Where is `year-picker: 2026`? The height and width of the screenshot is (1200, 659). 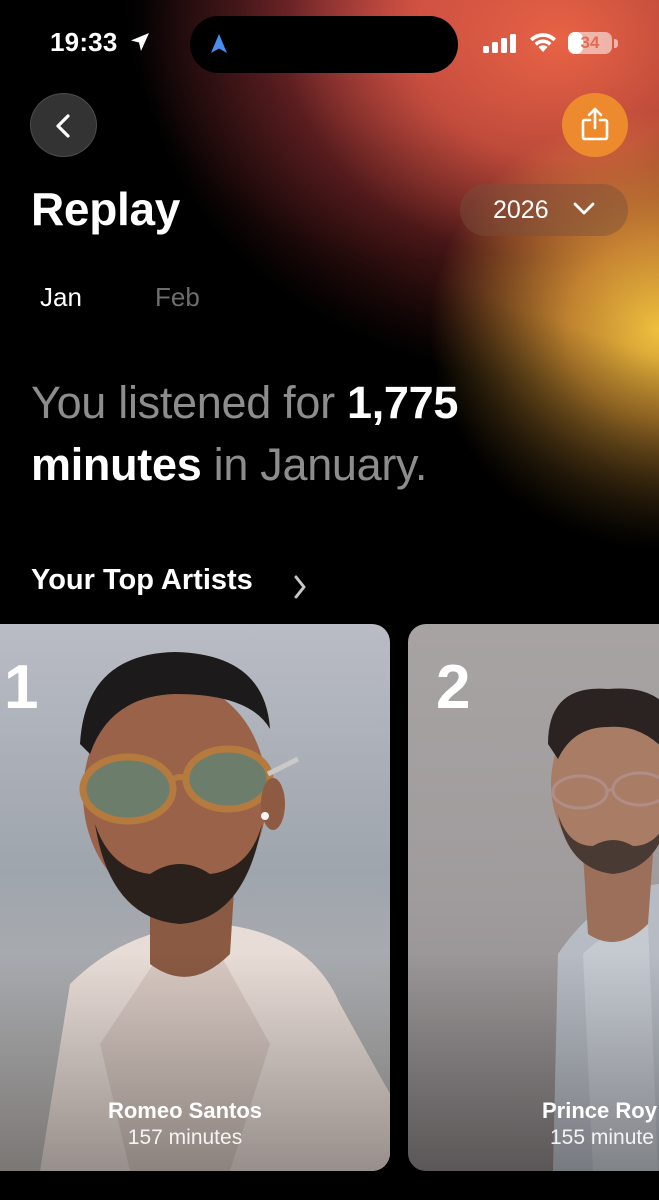 year-picker: 2026 is located at coordinates (544, 210).